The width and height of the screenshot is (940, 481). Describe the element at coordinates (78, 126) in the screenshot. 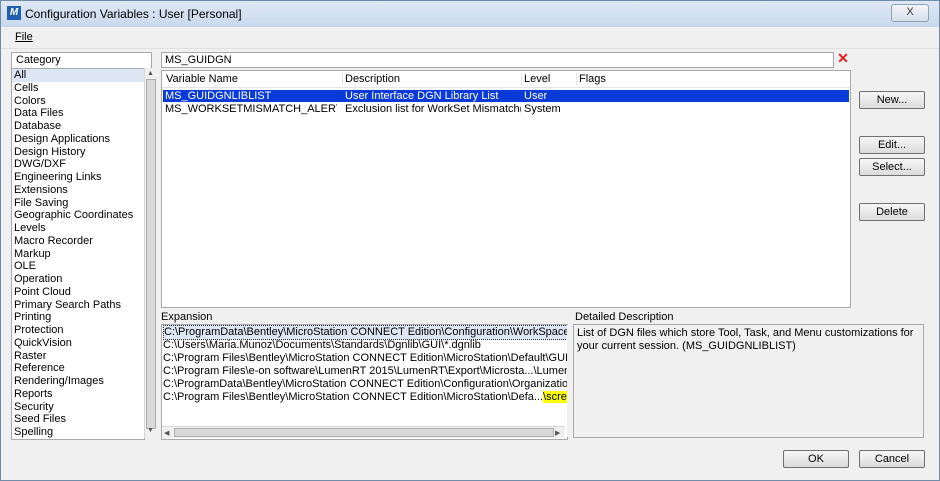

I see `category-item: Database` at that location.